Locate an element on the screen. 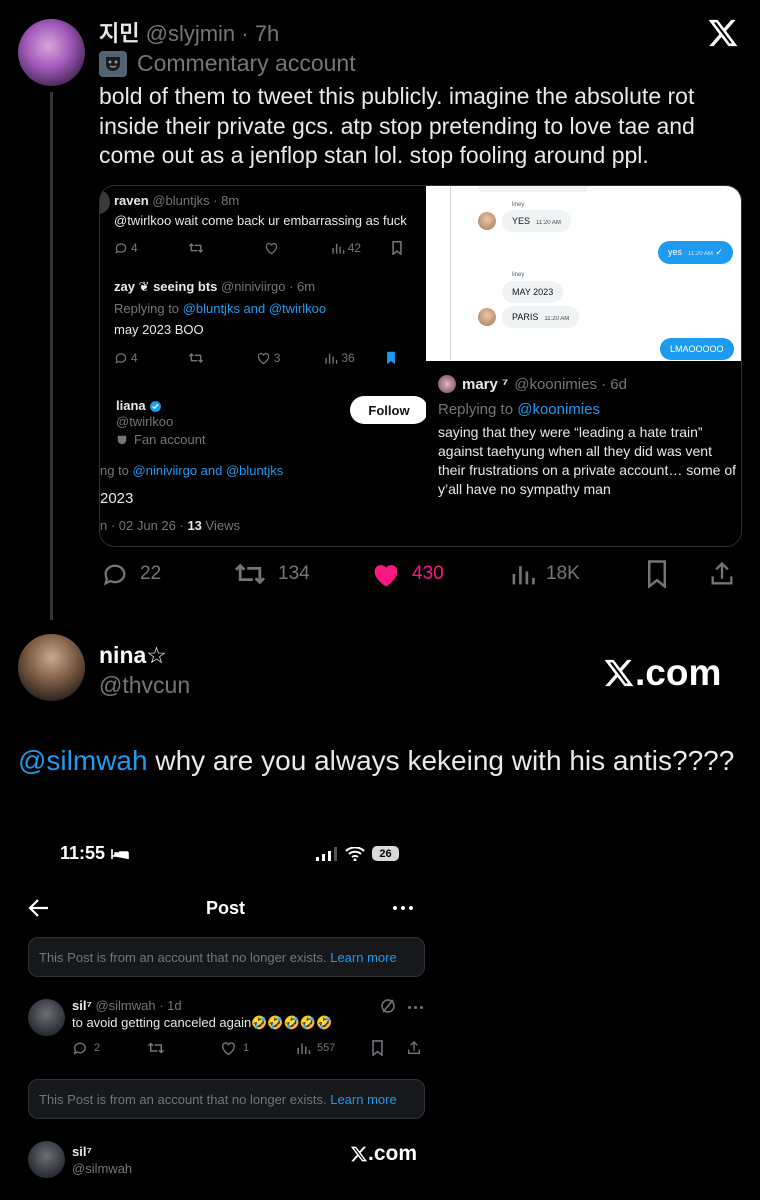 This screenshot has width=760, height=1200. handle: @thvcun is located at coordinates (144, 685).